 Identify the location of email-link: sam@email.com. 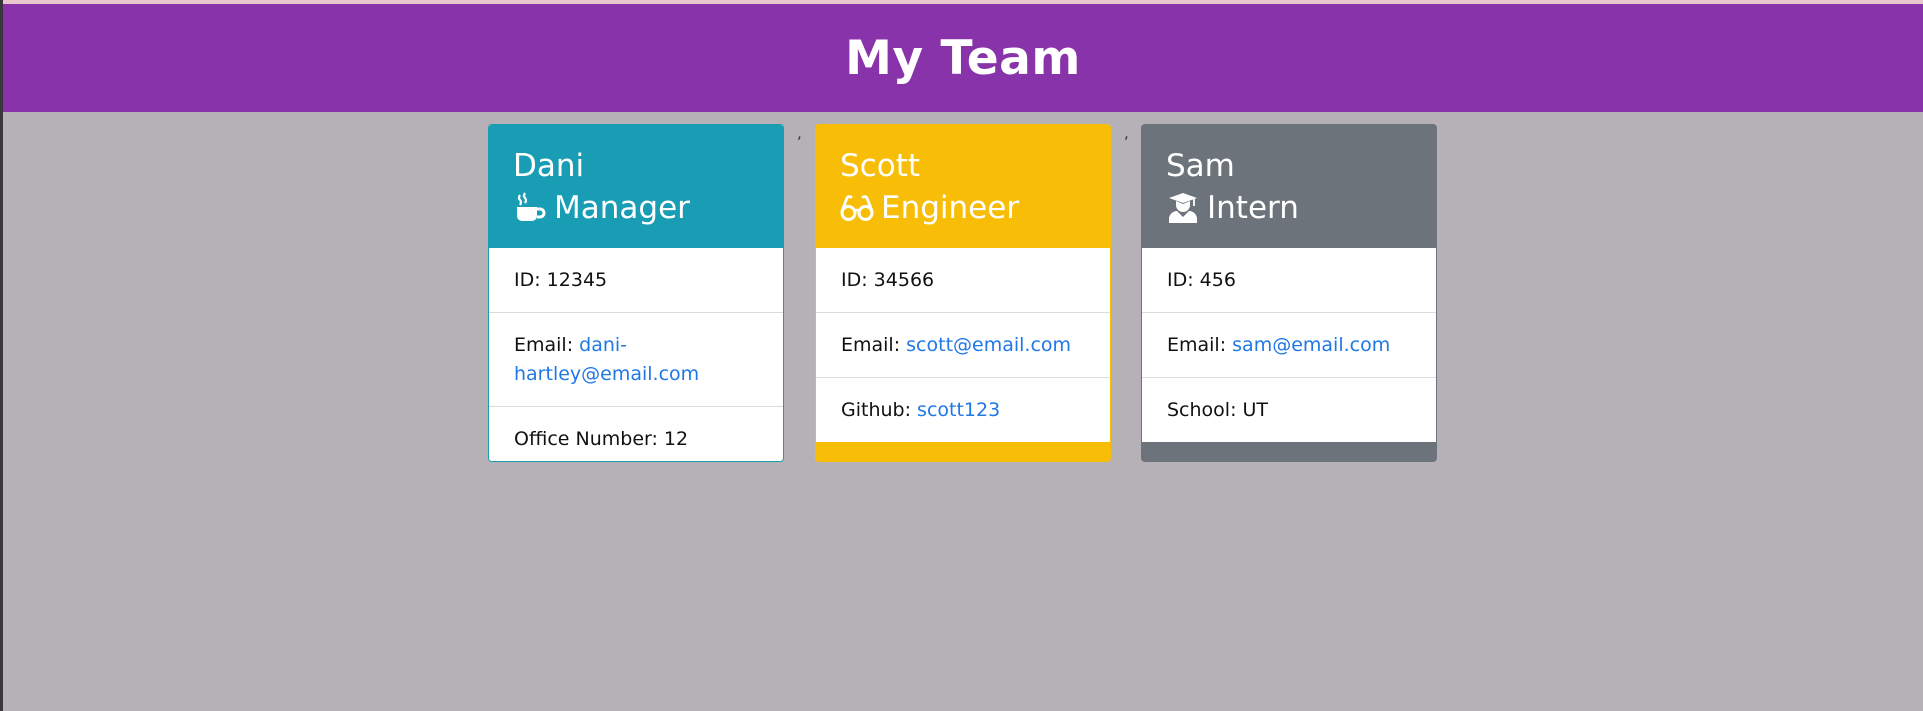
(1311, 345).